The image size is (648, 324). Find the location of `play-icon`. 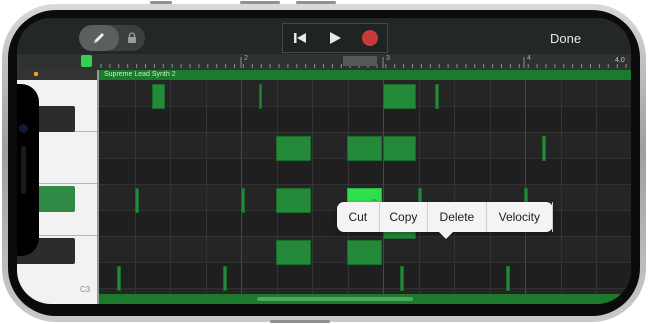

play-icon is located at coordinates (335, 38).